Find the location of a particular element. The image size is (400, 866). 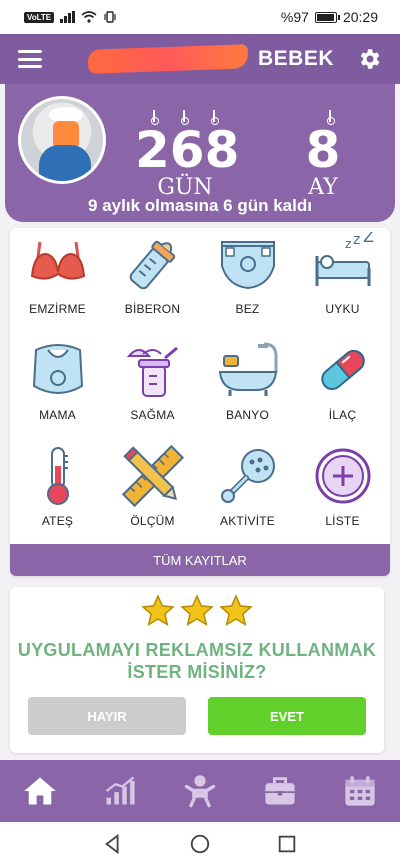

rating-stars is located at coordinates (197, 613).